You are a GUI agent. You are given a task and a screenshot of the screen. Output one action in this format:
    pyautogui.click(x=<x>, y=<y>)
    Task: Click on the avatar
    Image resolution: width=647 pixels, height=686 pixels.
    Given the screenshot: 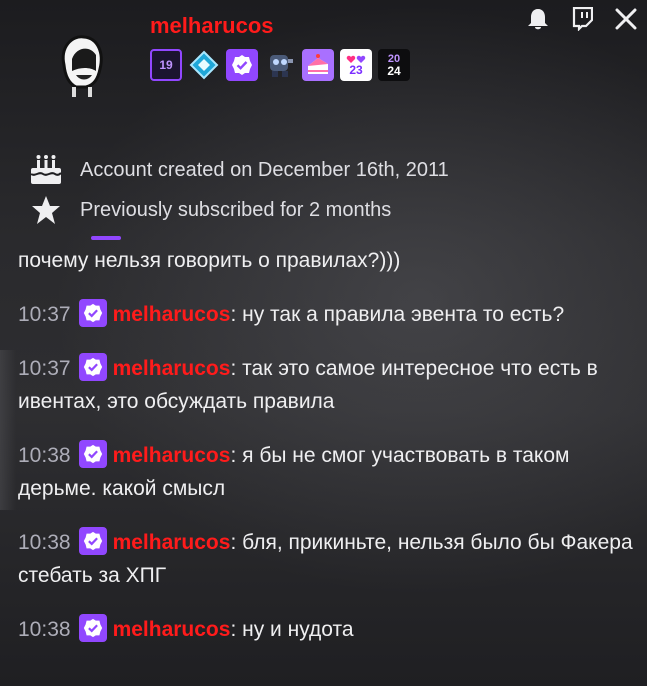 What is the action you would take?
    pyautogui.click(x=82, y=62)
    